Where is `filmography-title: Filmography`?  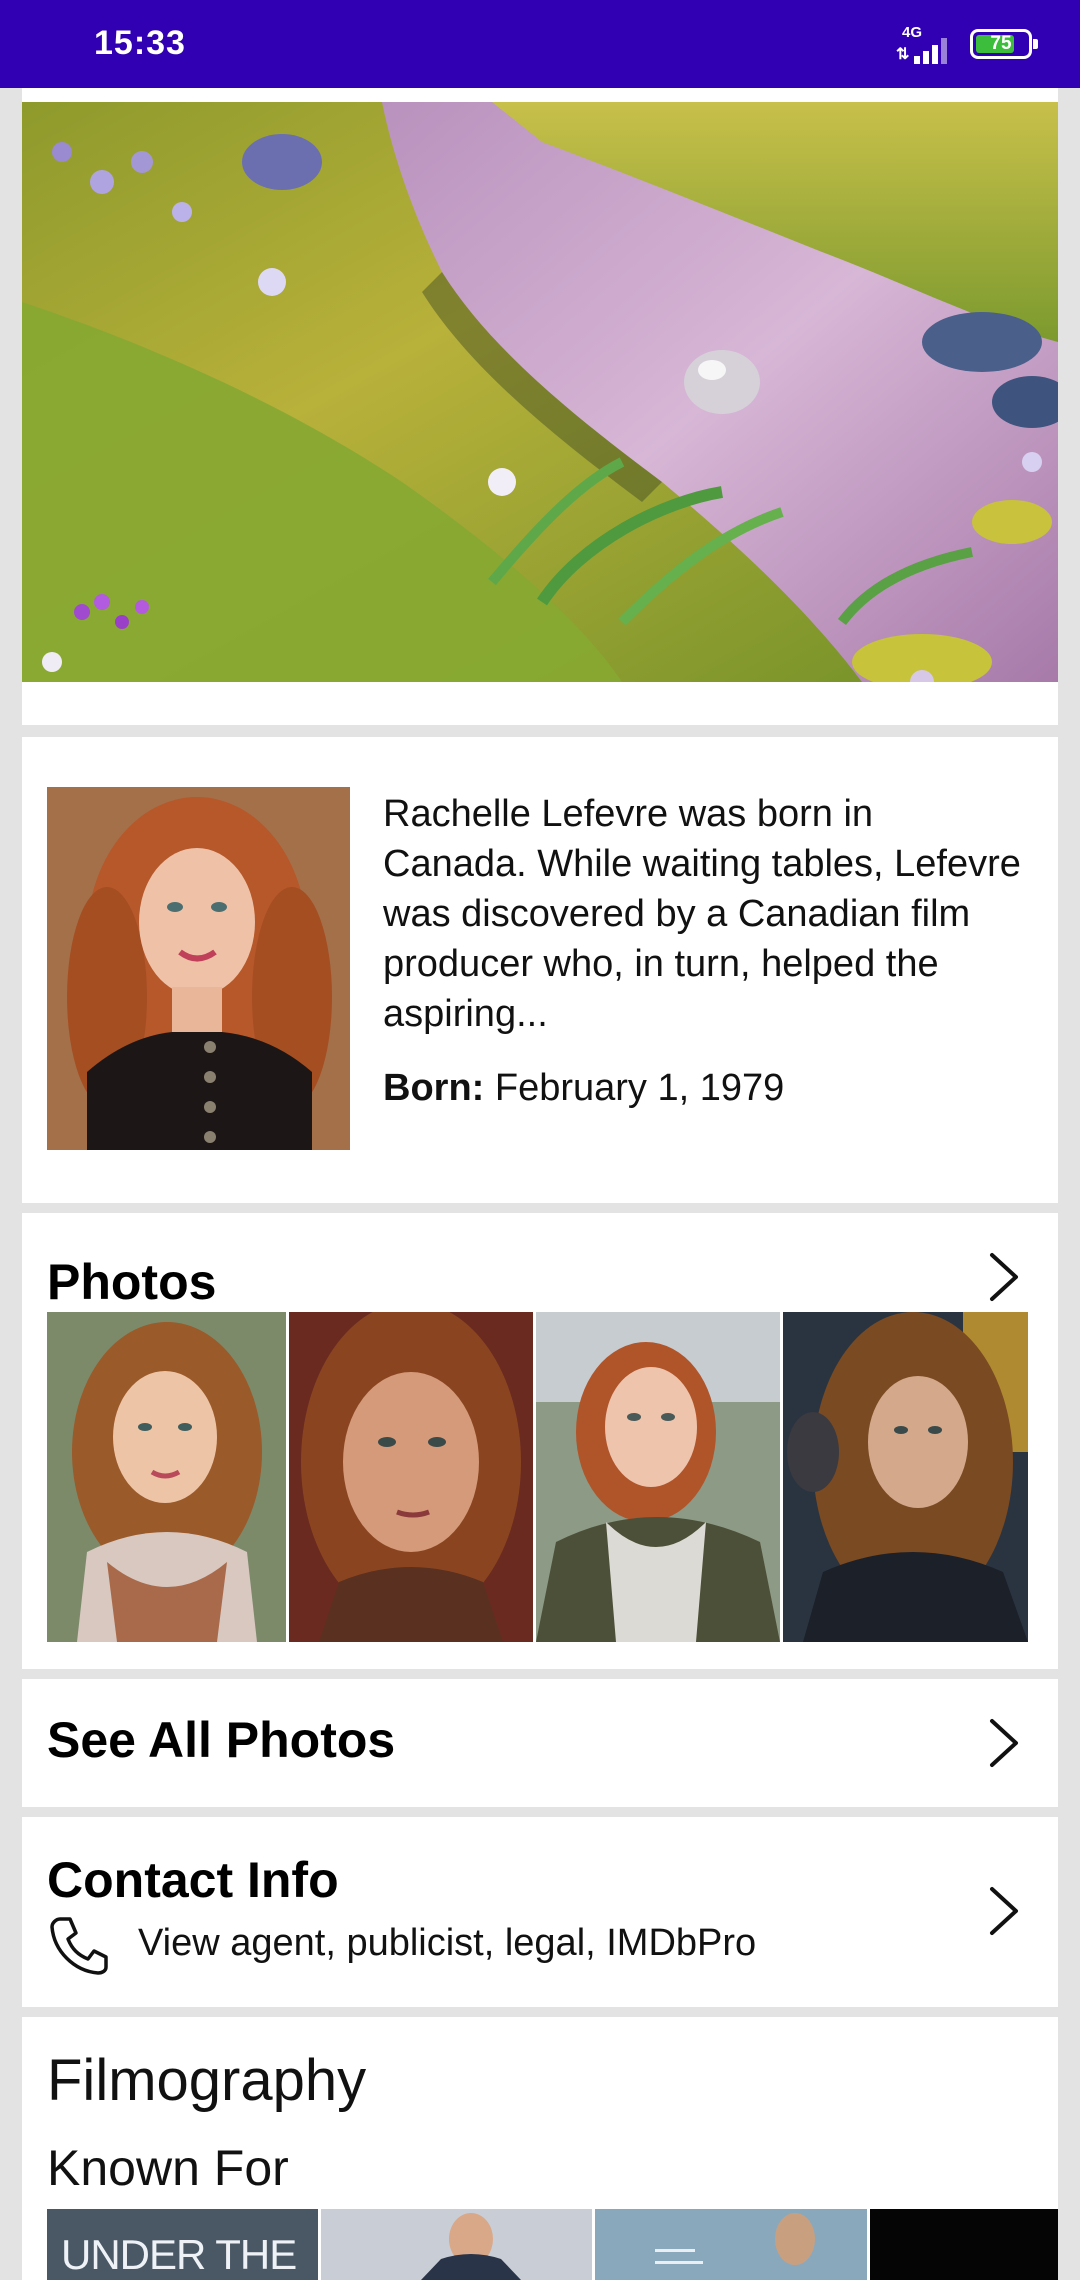 filmography-title: Filmography is located at coordinates (207, 2080).